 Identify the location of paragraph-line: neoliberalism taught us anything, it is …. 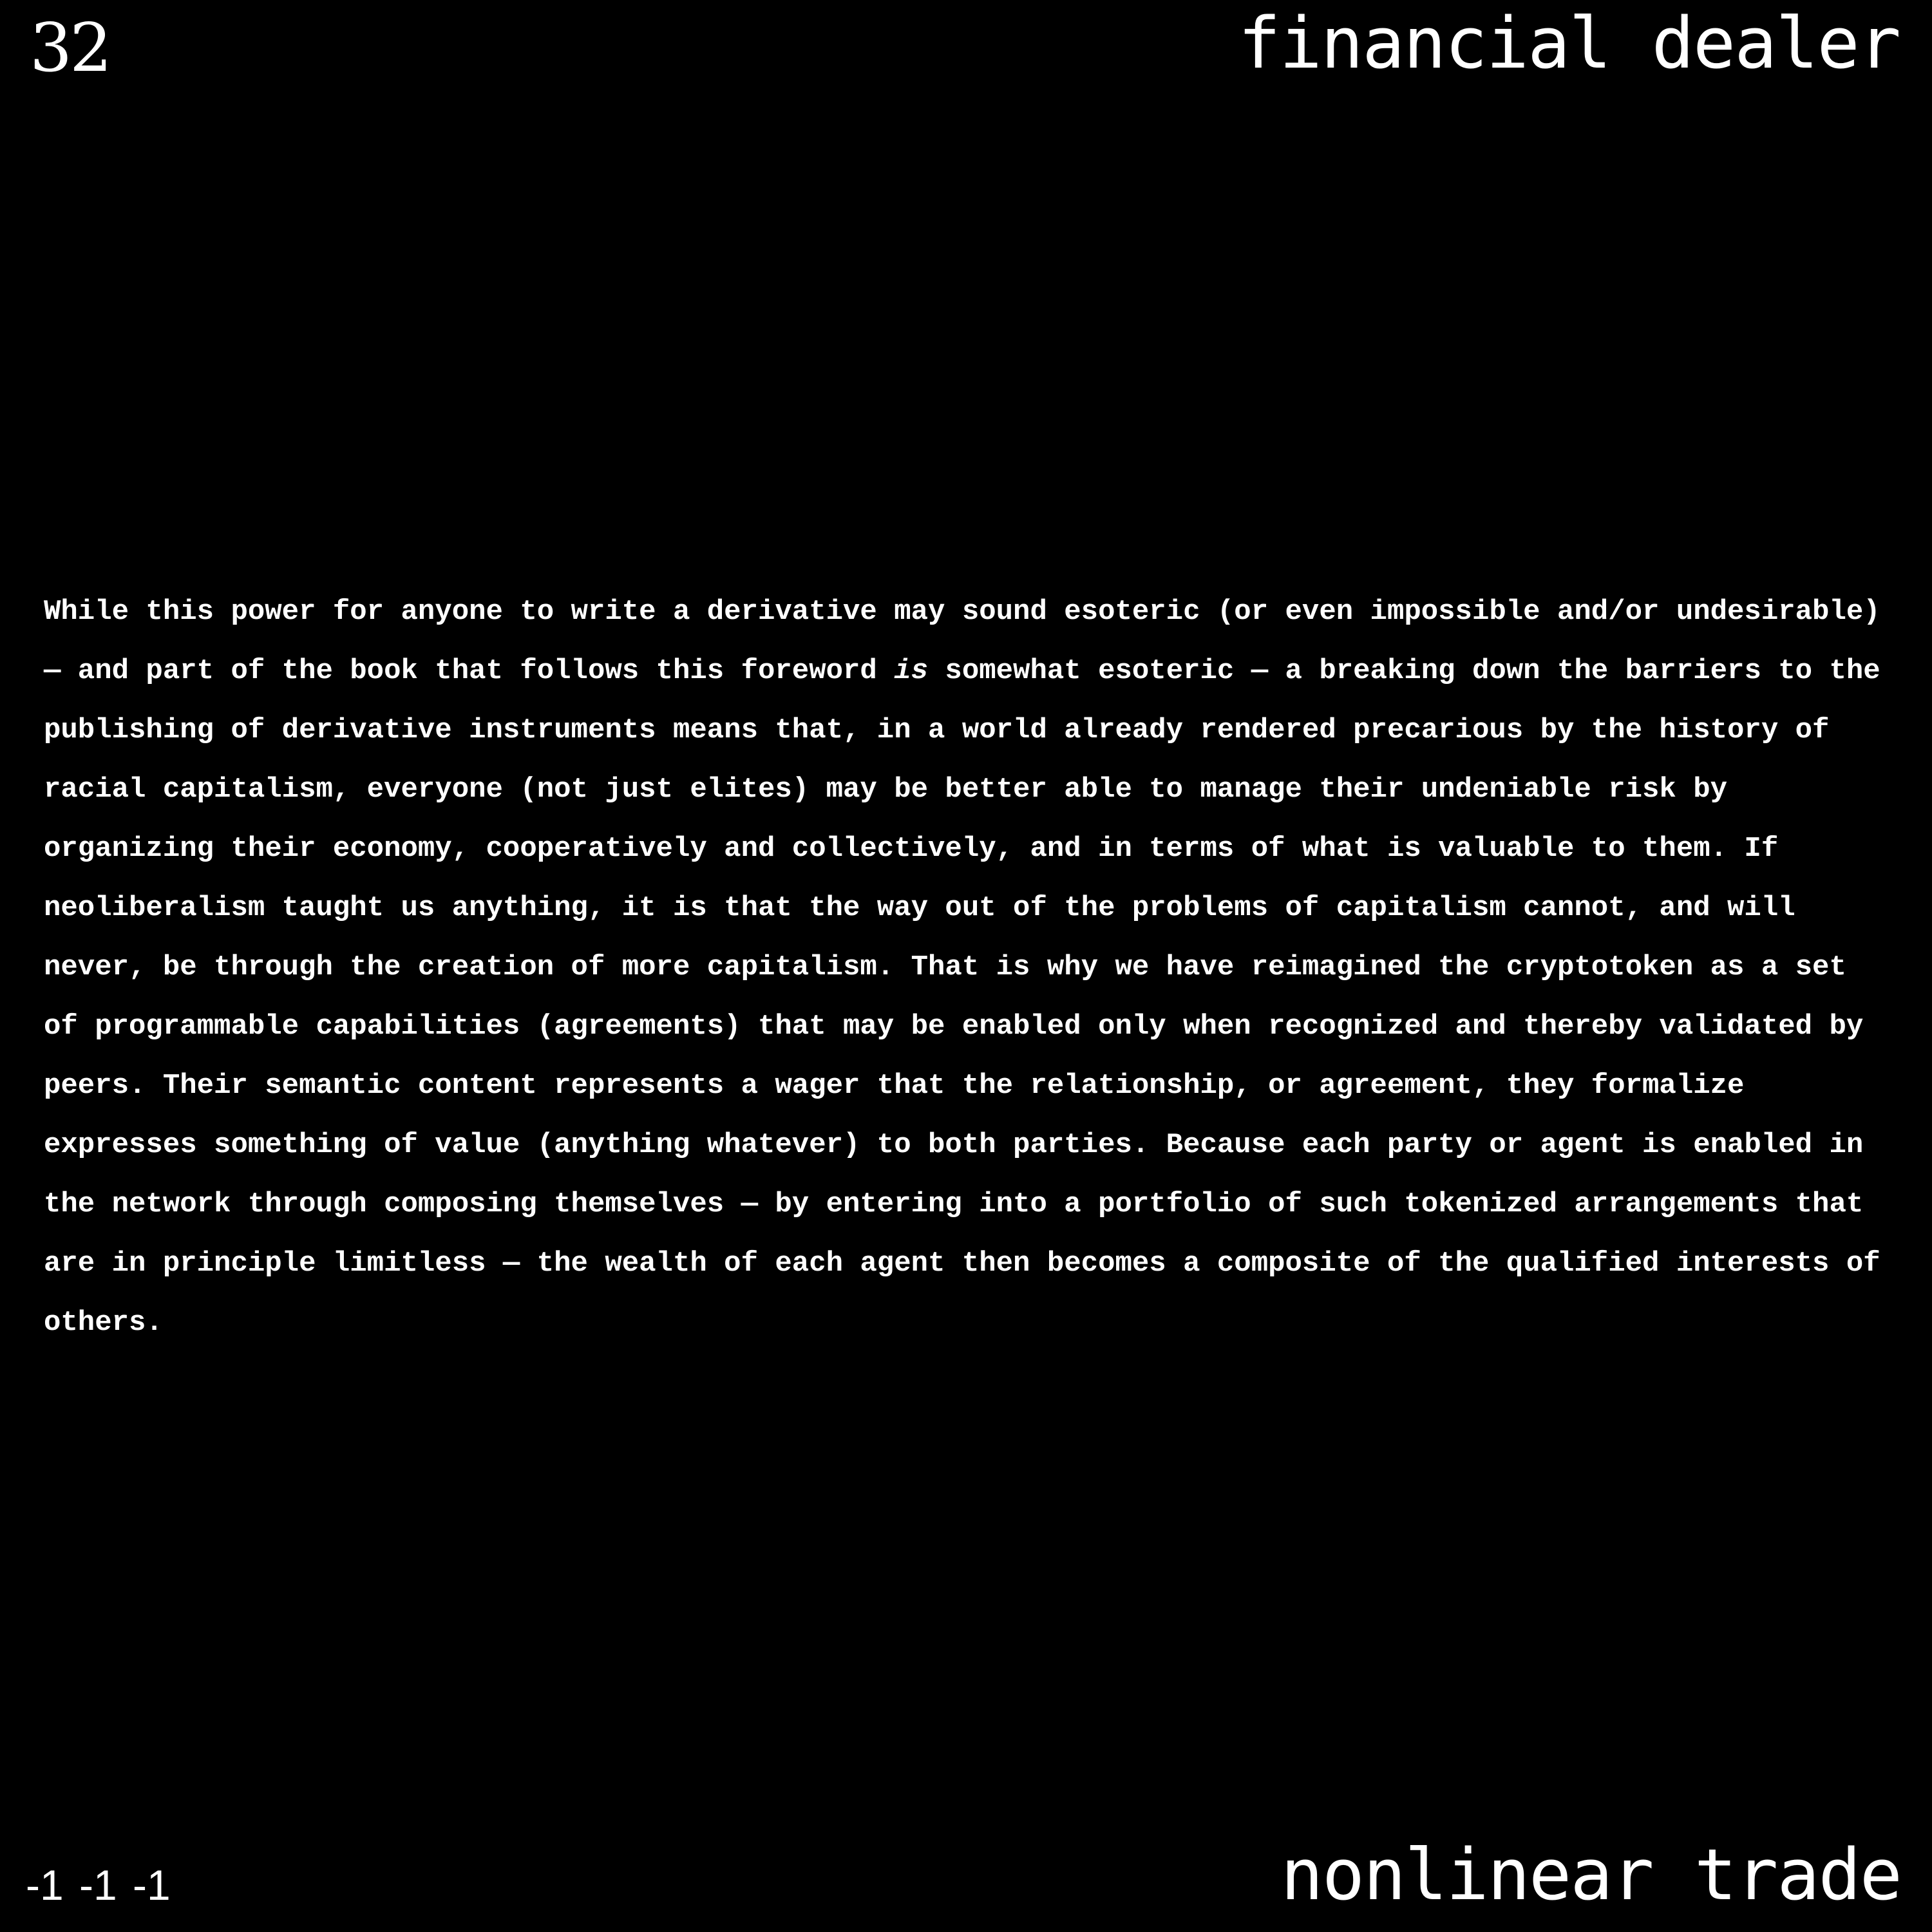
(919, 908).